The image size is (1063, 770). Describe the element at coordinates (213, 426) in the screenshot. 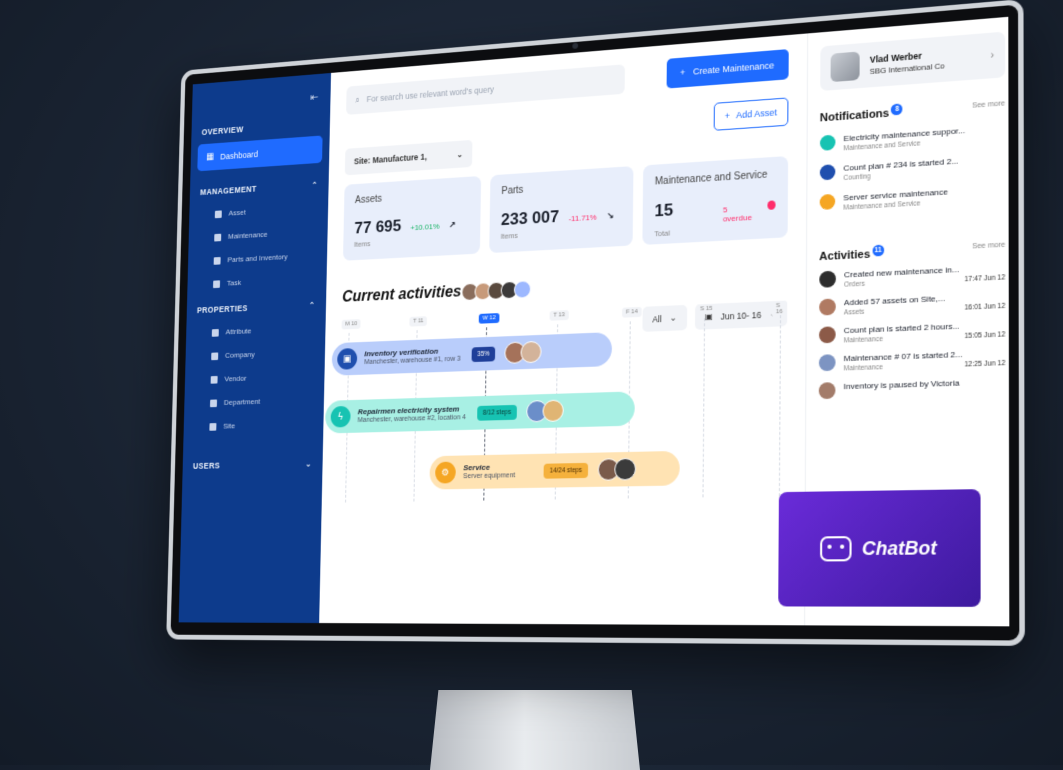

I see `site-icon` at that location.